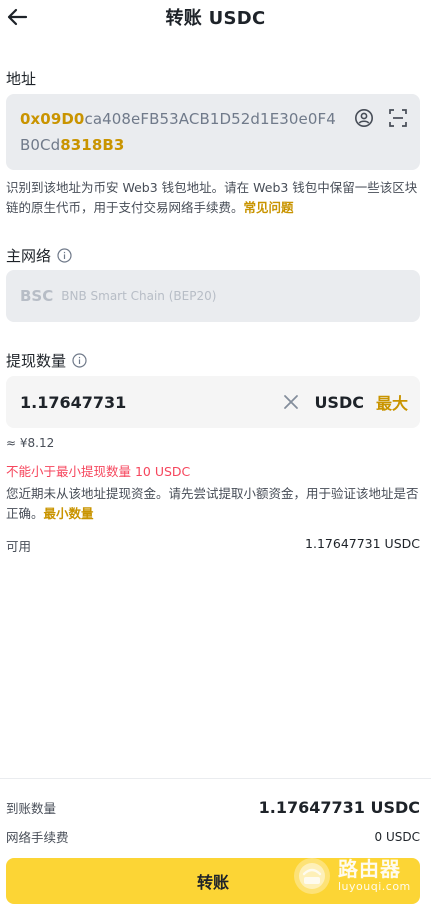  I want to click on watermark: 路由器 luyouqi.com, so click(358, 876).